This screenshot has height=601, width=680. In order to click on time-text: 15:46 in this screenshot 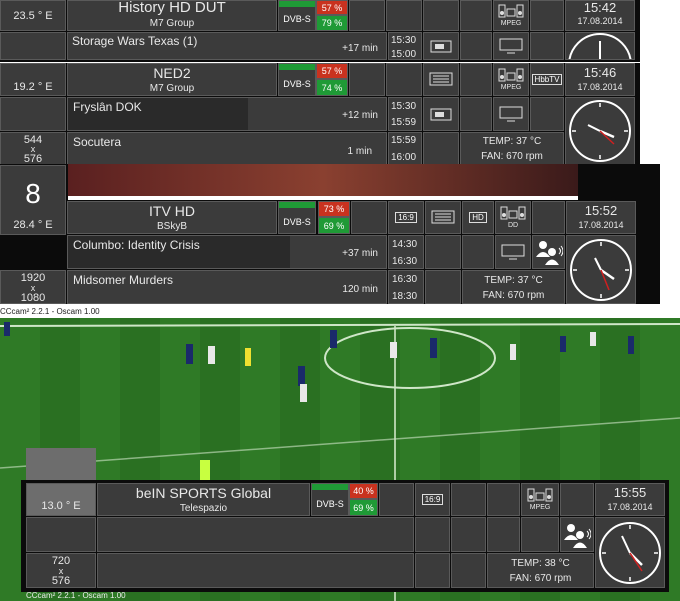, I will do `click(600, 72)`.